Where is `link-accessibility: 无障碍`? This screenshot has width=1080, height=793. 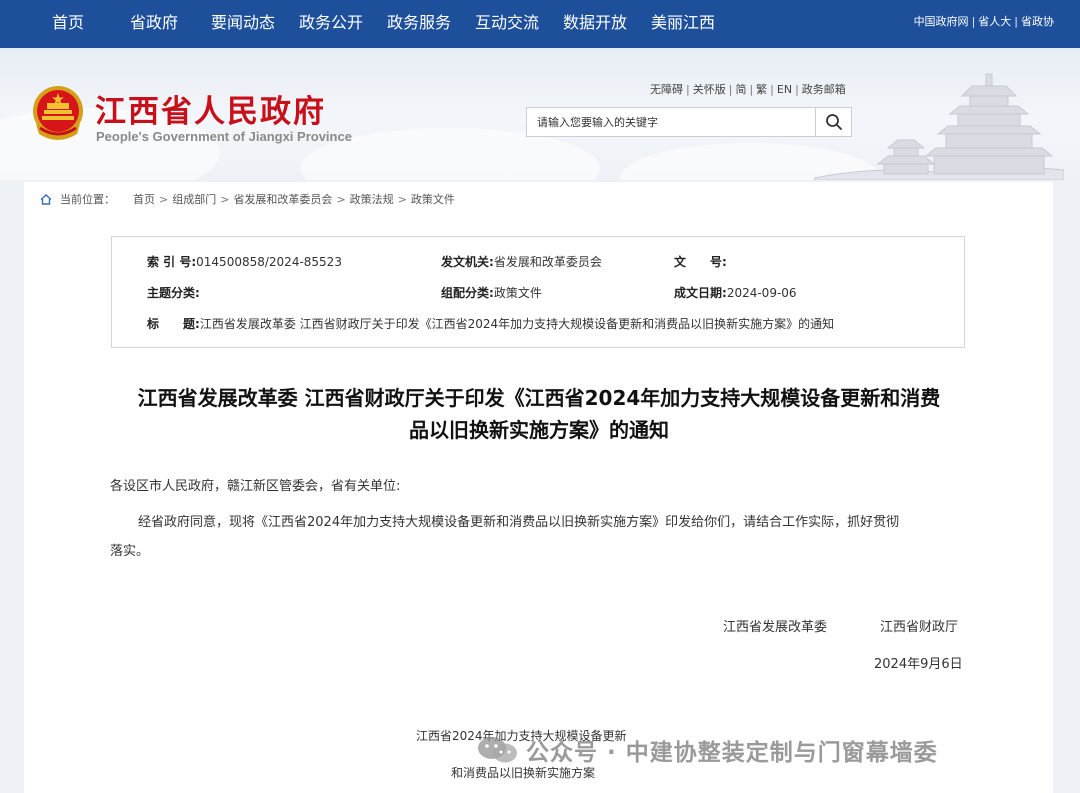
link-accessibility: 无障碍 is located at coordinates (666, 89).